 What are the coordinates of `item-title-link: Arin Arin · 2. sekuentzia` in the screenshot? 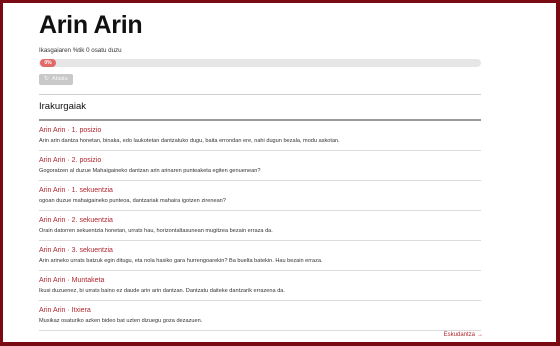 It's located at (260, 220).